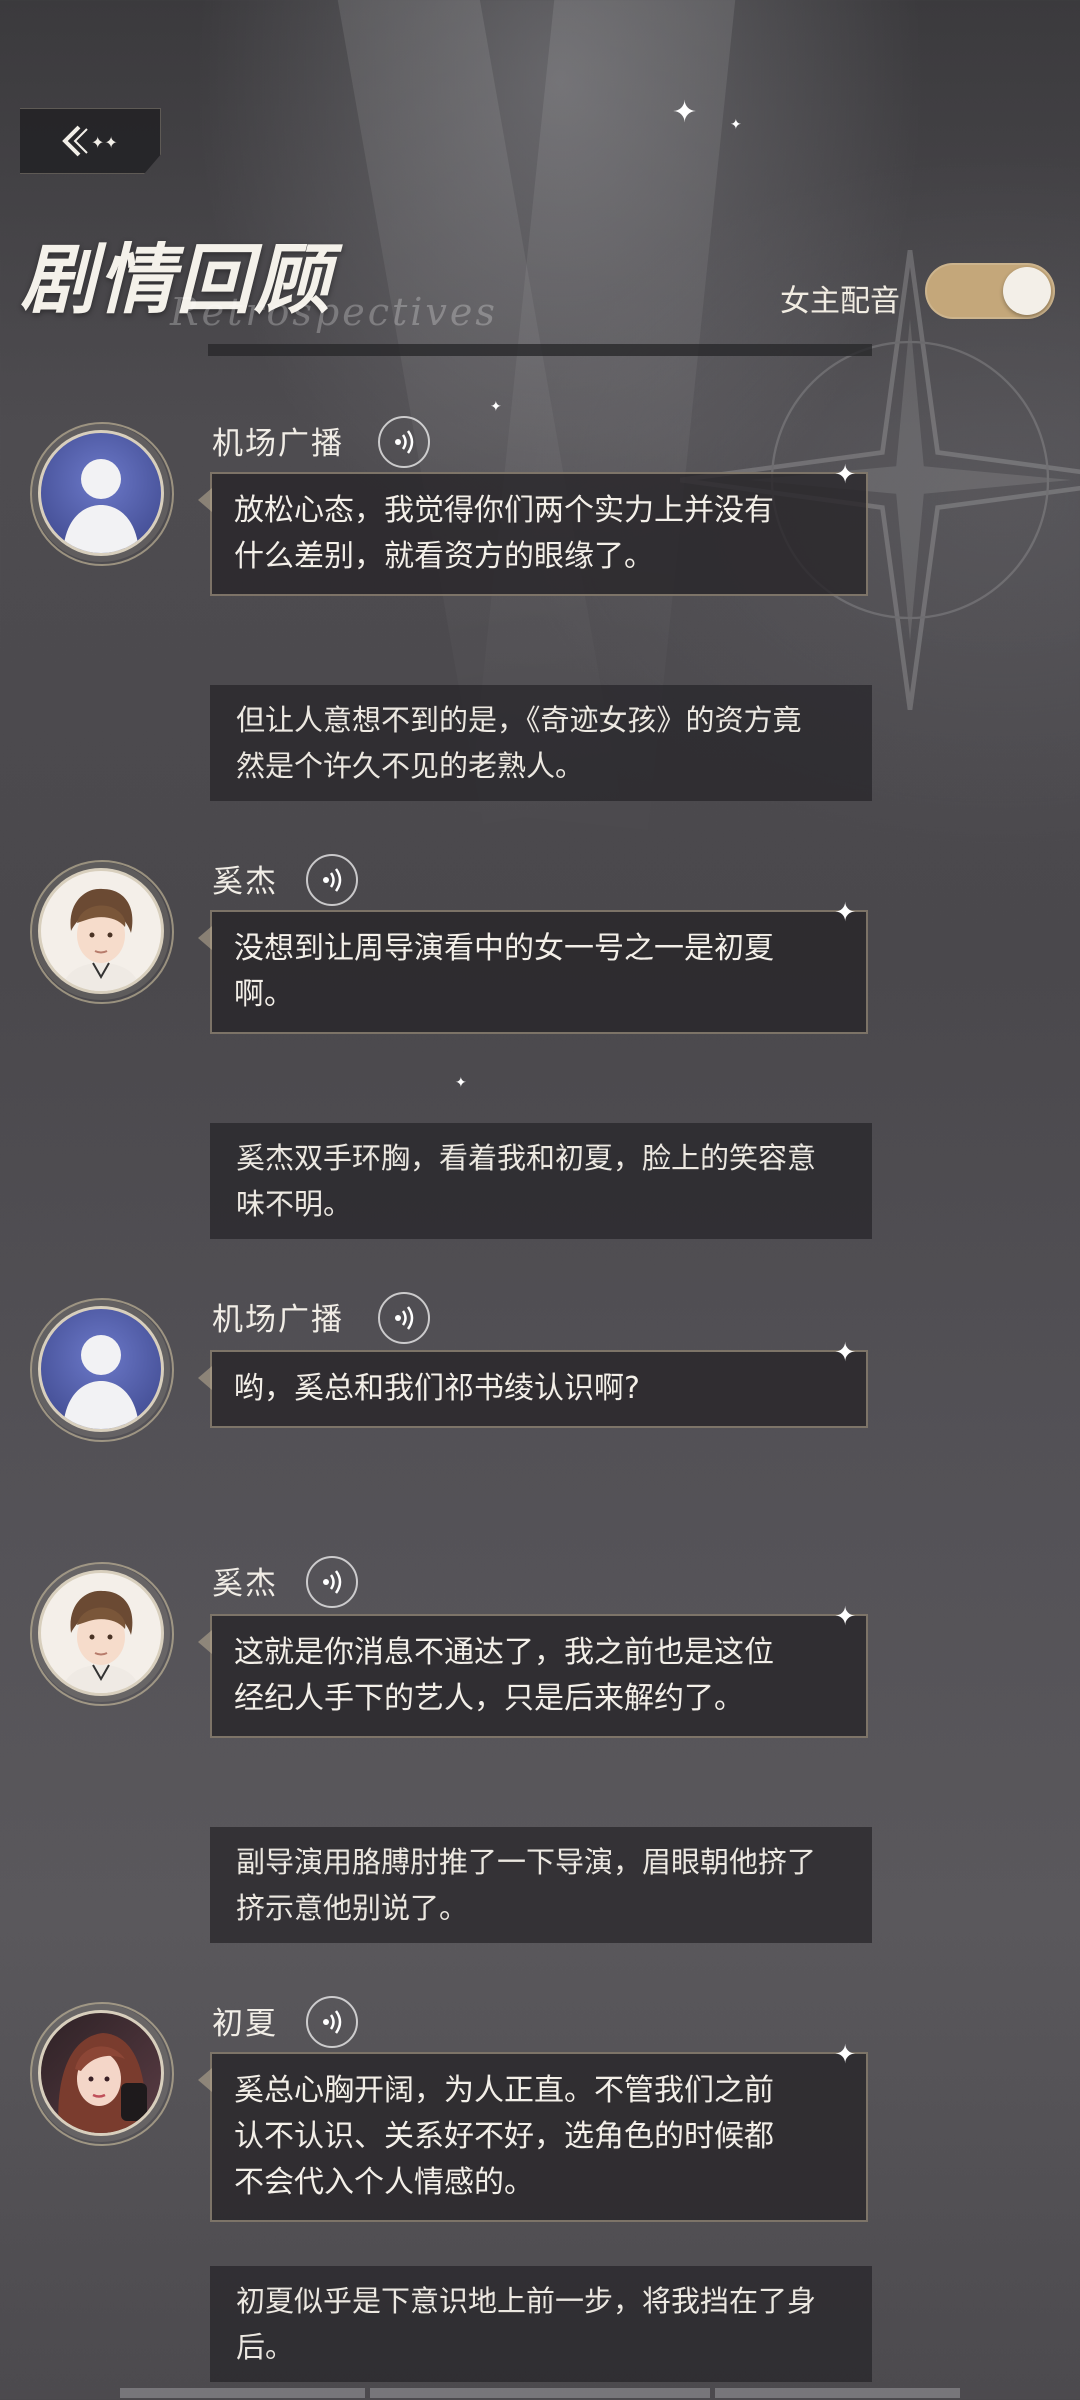 The image size is (1080, 2400). Describe the element at coordinates (990, 291) in the screenshot. I see `voice-toggle` at that location.